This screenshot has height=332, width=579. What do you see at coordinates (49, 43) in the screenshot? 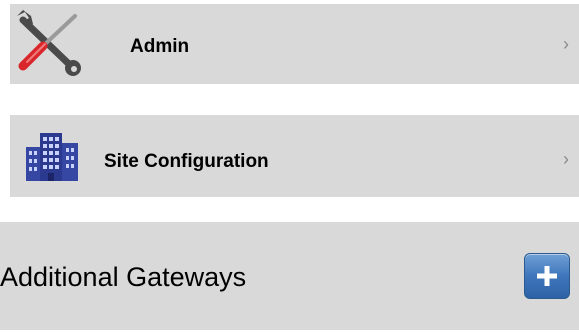
I see `tools-icon` at bounding box center [49, 43].